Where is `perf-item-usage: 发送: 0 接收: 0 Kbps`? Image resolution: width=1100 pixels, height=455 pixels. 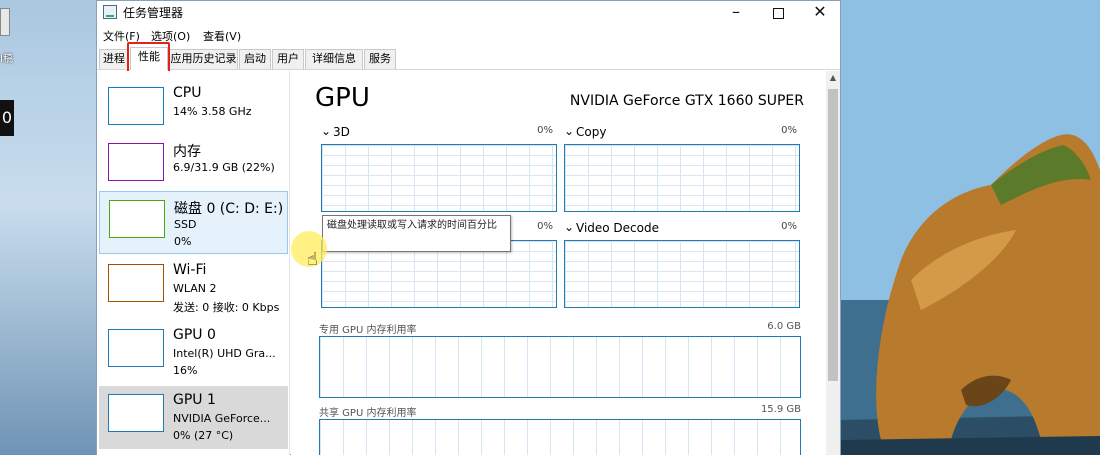 perf-item-usage: 发送: 0 接收: 0 Kbps is located at coordinates (226, 307).